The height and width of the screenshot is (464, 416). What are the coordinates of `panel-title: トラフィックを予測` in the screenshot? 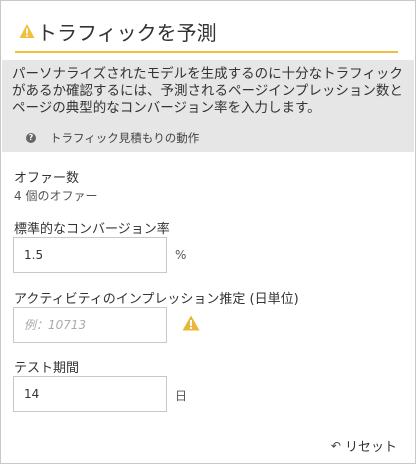 It's located at (127, 32).